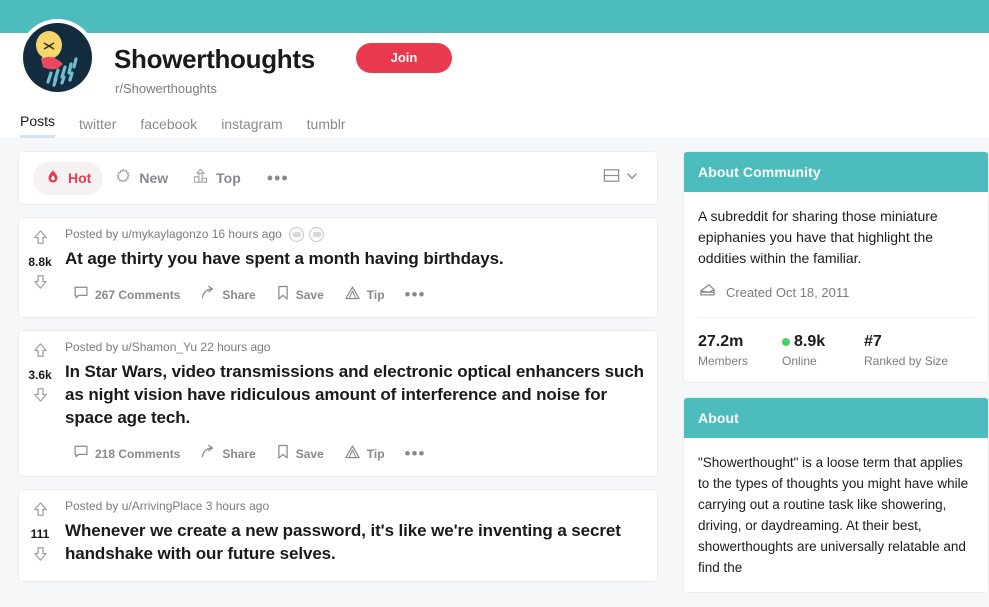 This screenshot has height=607, width=989. Describe the element at coordinates (873, 341) in the screenshot. I see `stat-rank-value: #7` at that location.